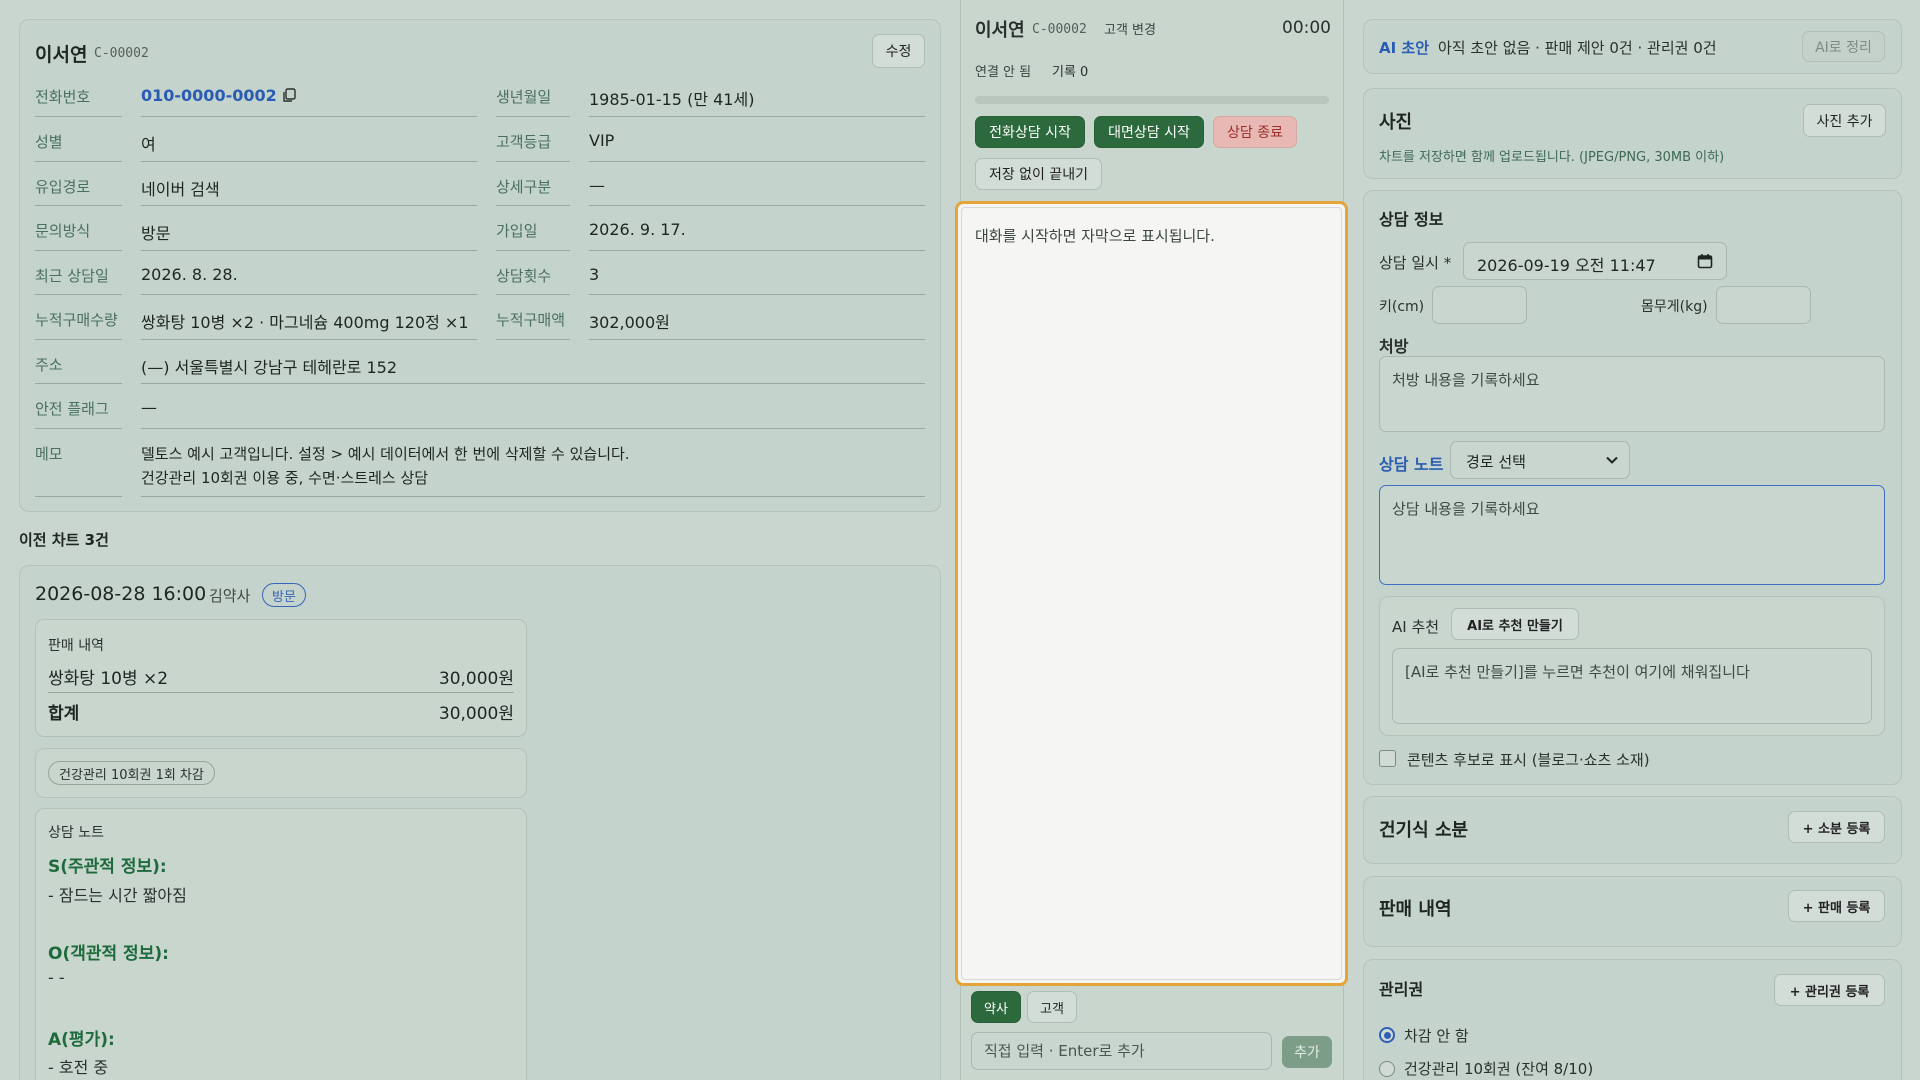 Image resolution: width=1920 pixels, height=1080 pixels. Describe the element at coordinates (1843, 46) in the screenshot. I see `ai-summarize-button: AI로 정리` at that location.